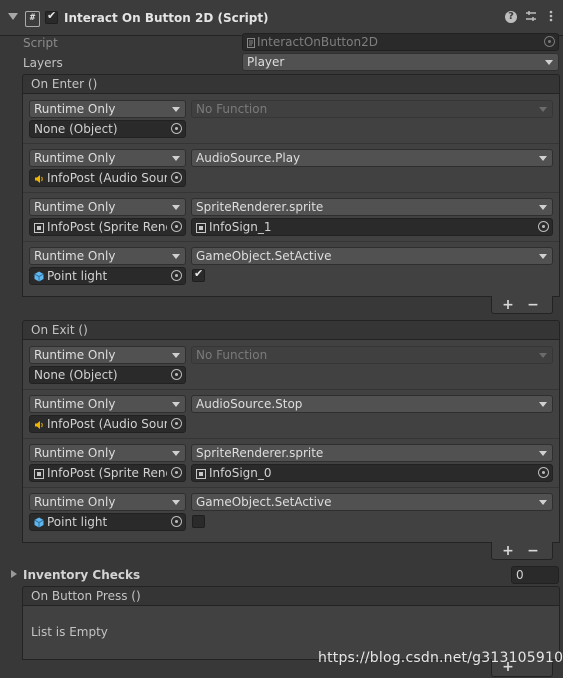 The width and height of the screenshot is (563, 678). I want to click on on-exit-row3-target-field: InfoPost (Sprite Renderer), so click(107, 473).